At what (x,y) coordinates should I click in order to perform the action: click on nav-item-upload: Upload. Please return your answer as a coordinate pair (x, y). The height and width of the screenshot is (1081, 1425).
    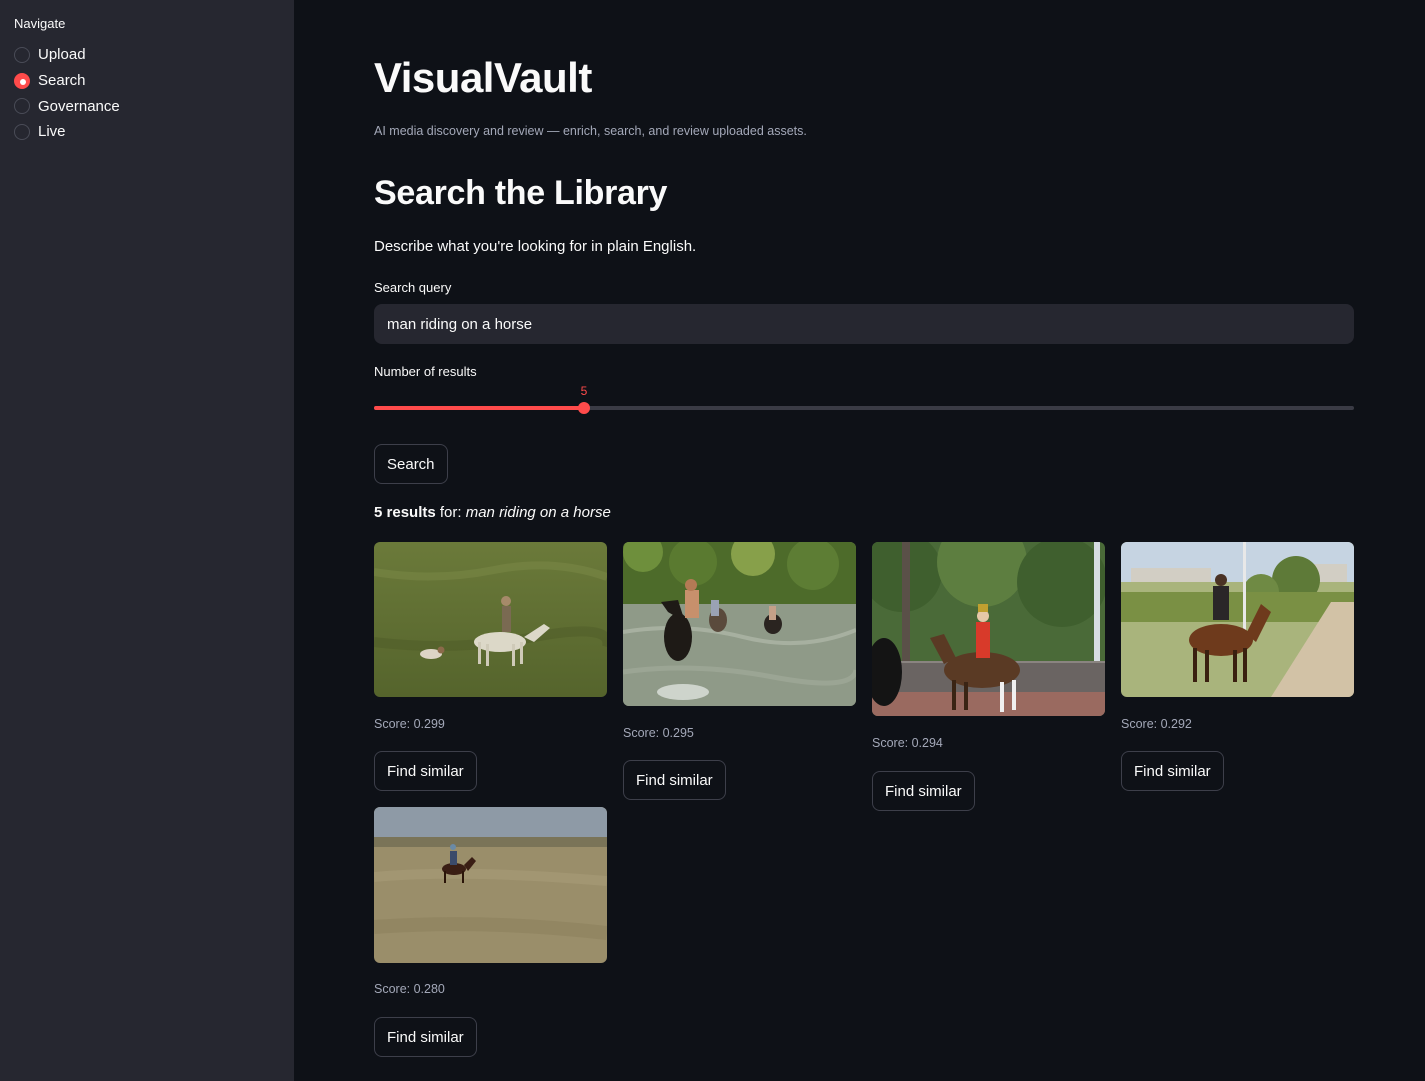
    Looking at the image, I should click on (67, 55).